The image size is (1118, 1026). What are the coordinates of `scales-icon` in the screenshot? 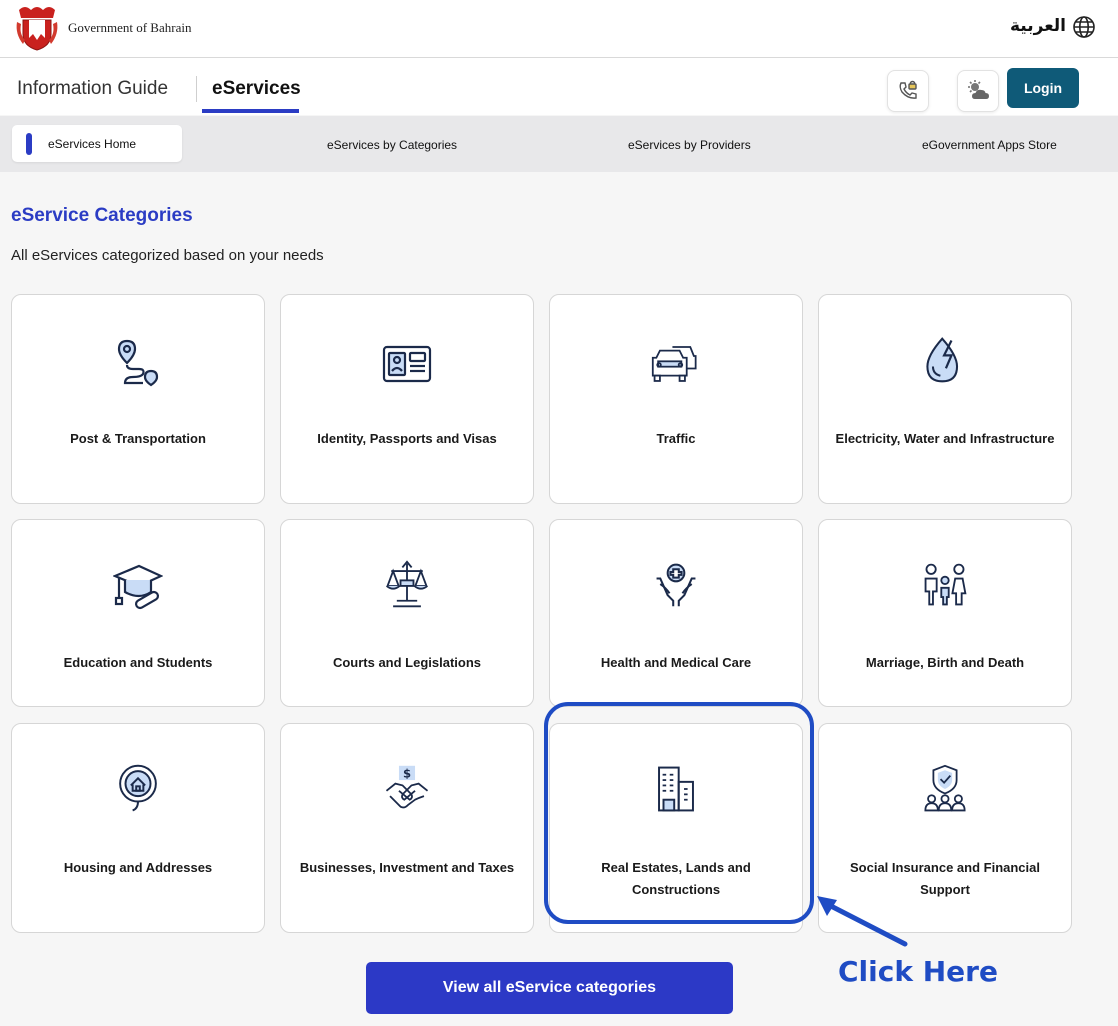 It's located at (407, 584).